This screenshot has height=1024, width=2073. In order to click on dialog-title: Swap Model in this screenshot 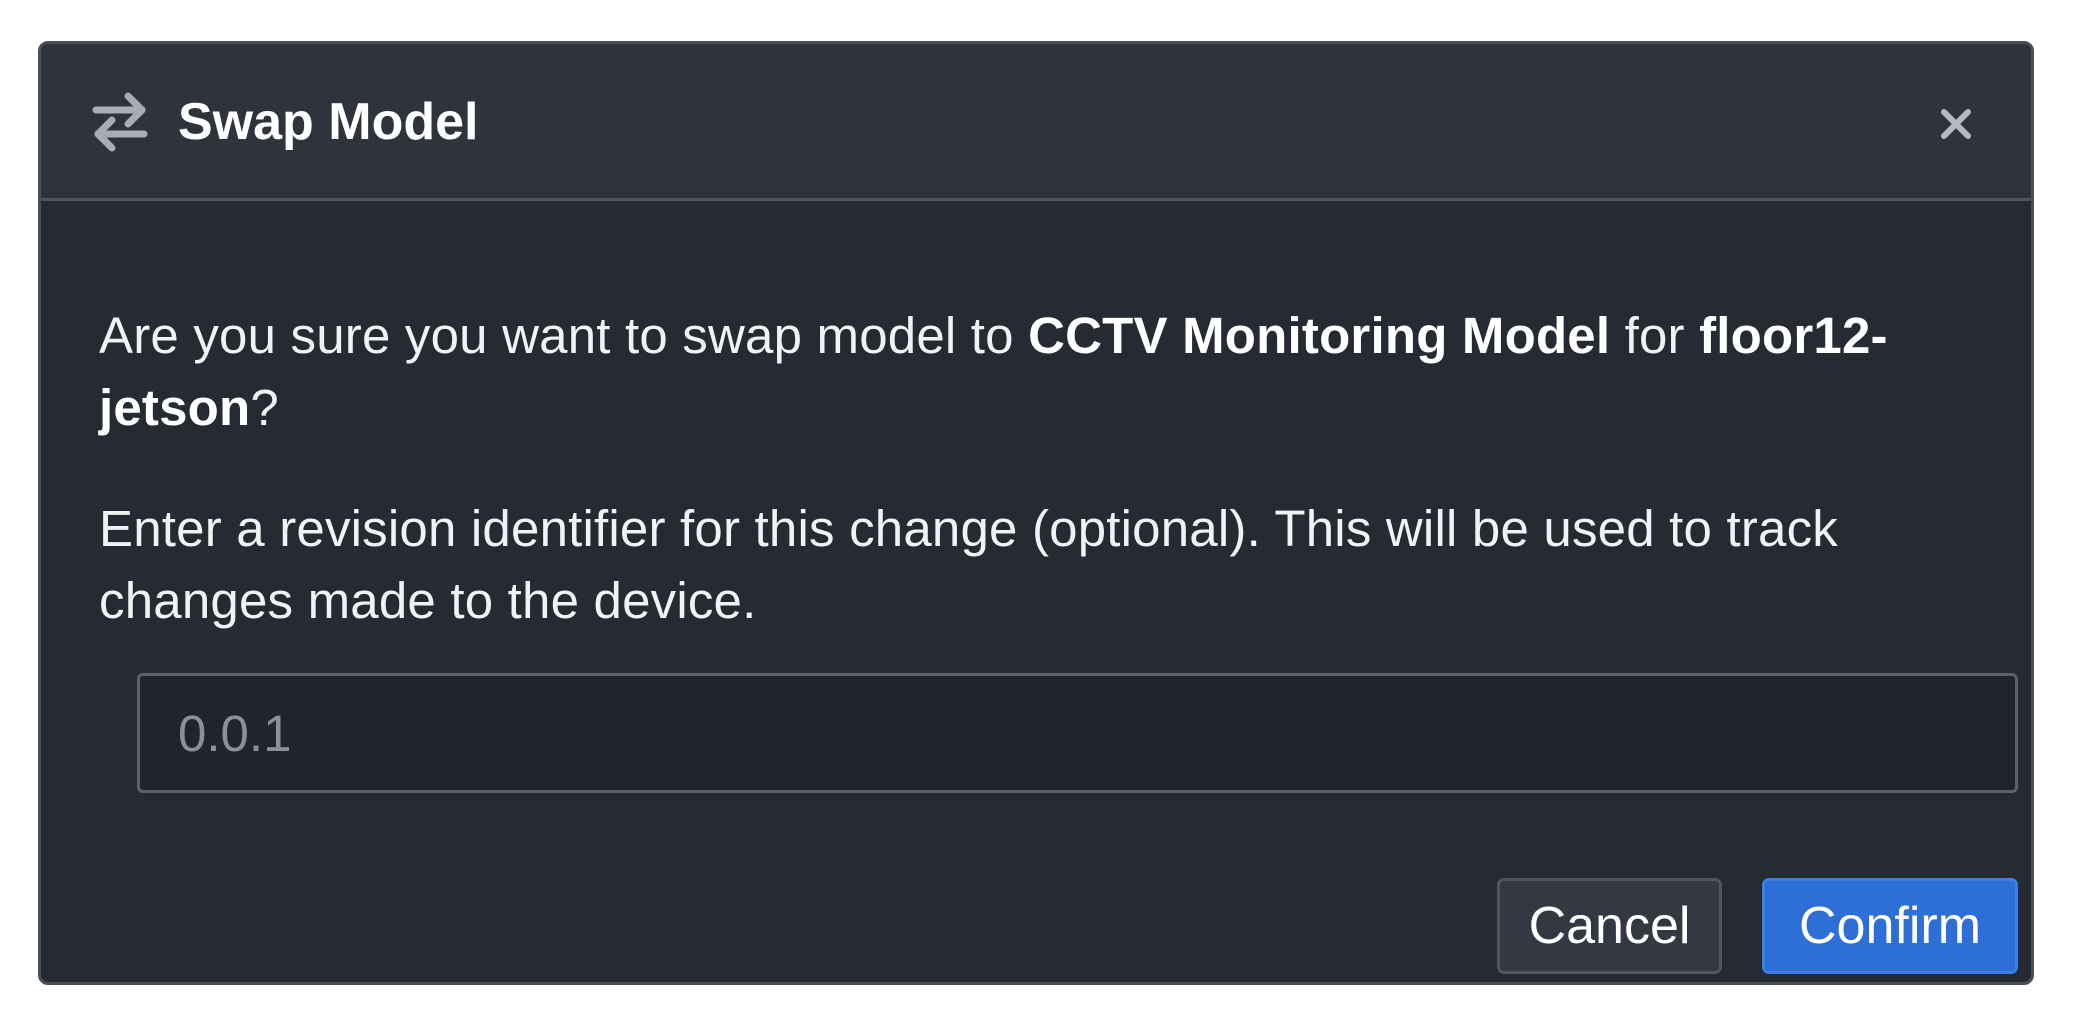, I will do `click(328, 122)`.